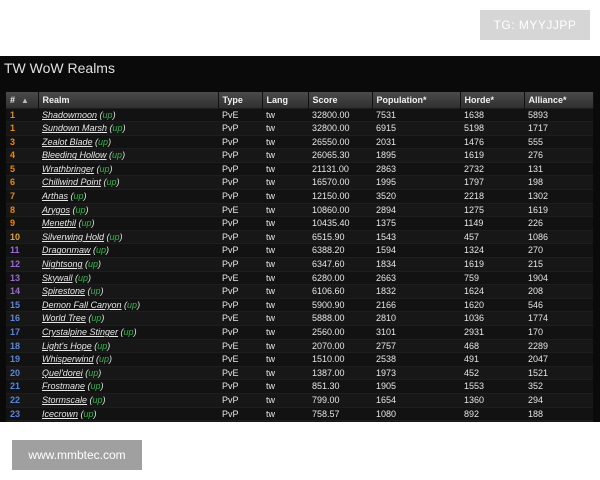  Describe the element at coordinates (60, 414) in the screenshot. I see `realm-name-link: Icecrown` at that location.